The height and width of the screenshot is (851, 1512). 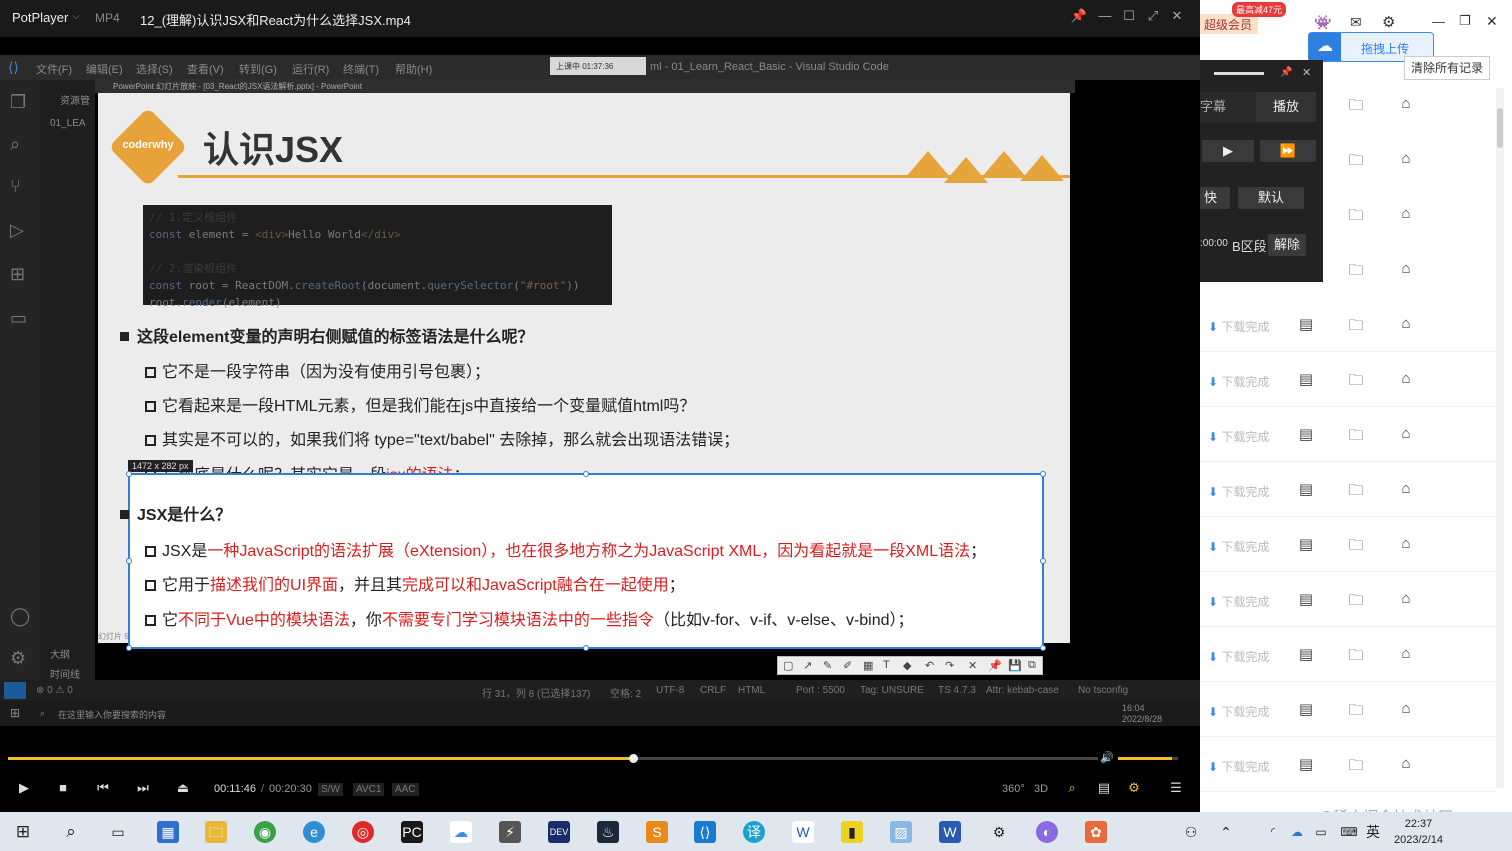 I want to click on game-icon: 👾, so click(x=1322, y=22).